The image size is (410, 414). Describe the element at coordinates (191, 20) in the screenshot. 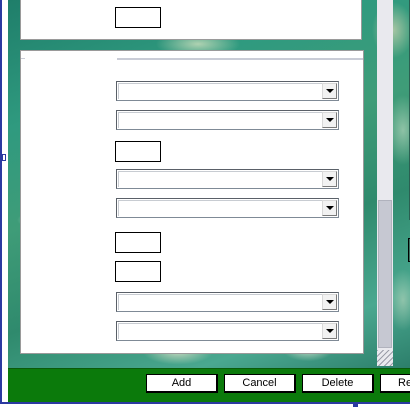

I see `form-panel-top` at that location.